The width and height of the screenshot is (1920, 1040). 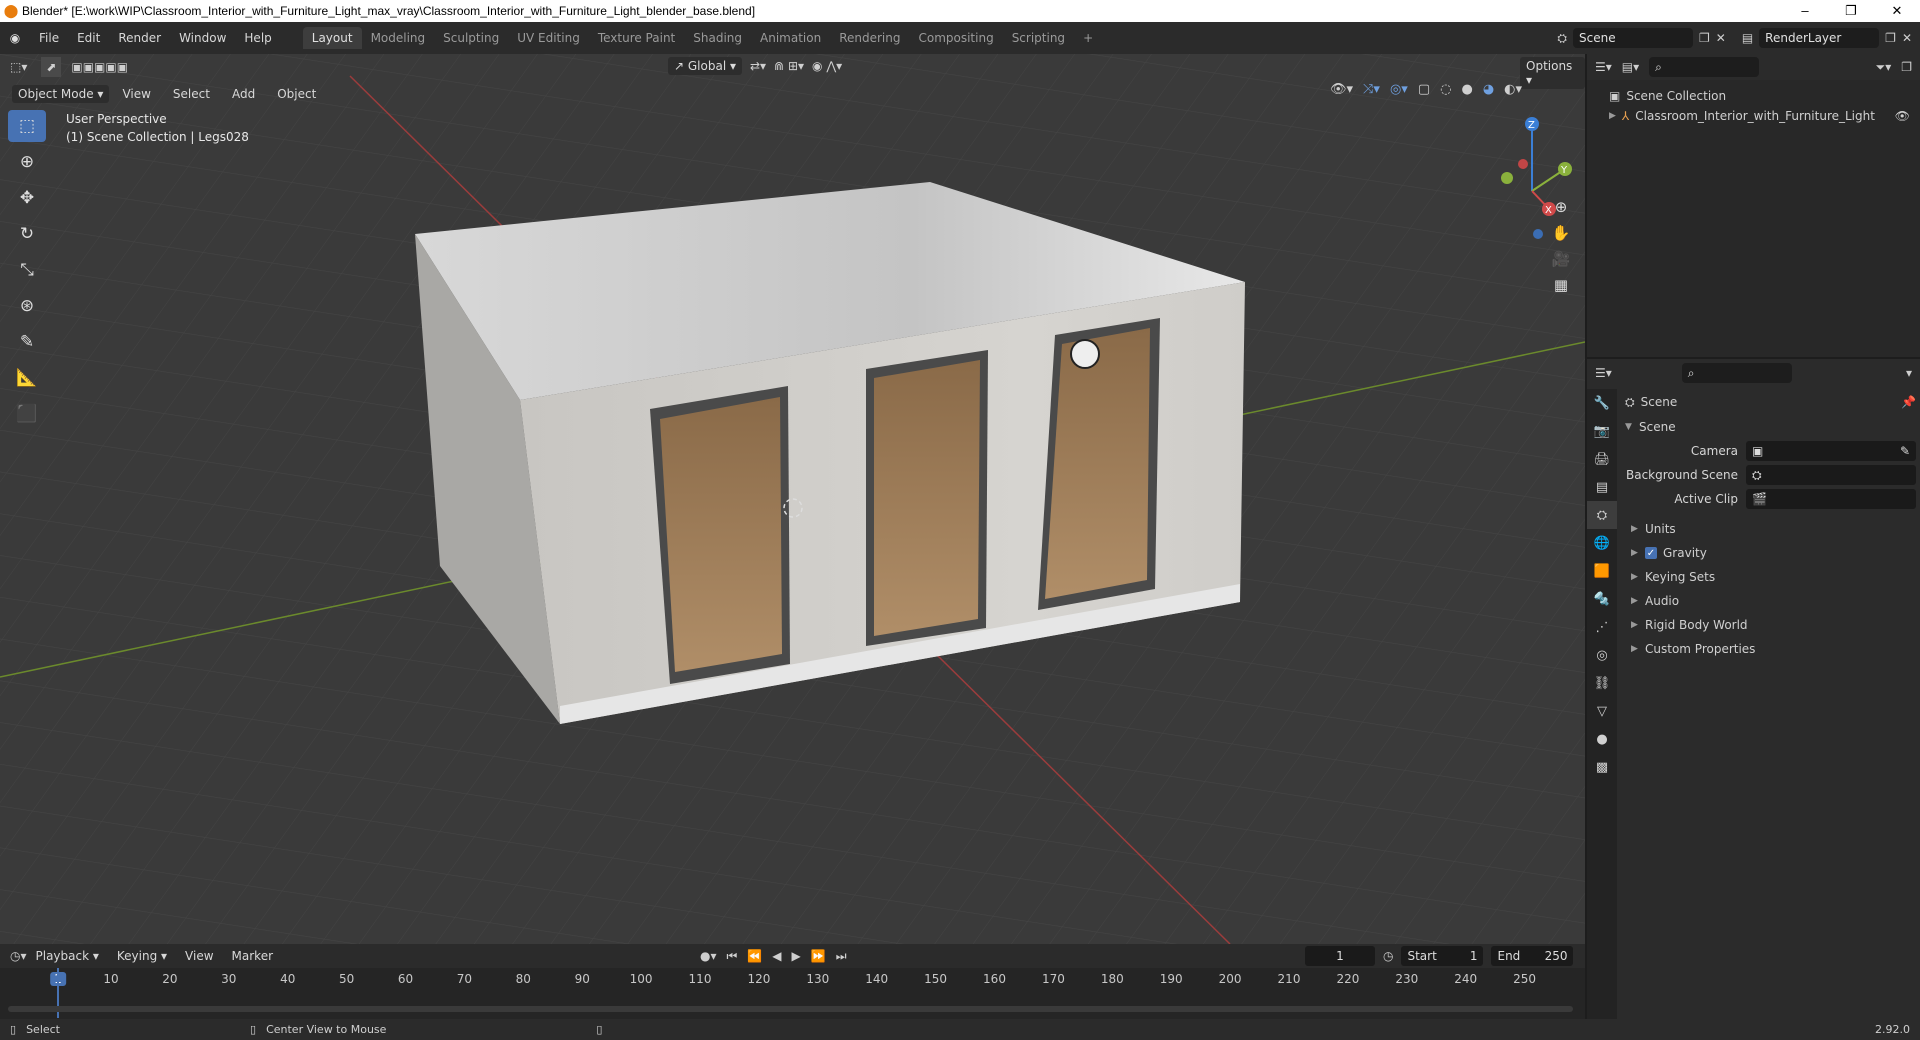 What do you see at coordinates (139, 38) in the screenshot?
I see `menu-render: Render` at bounding box center [139, 38].